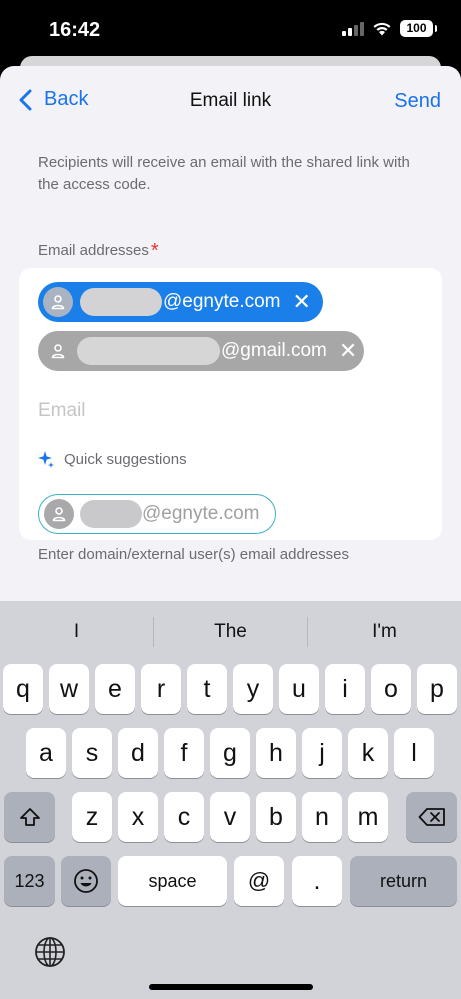 The height and width of the screenshot is (999, 461). I want to click on key-y: y, so click(253, 689).